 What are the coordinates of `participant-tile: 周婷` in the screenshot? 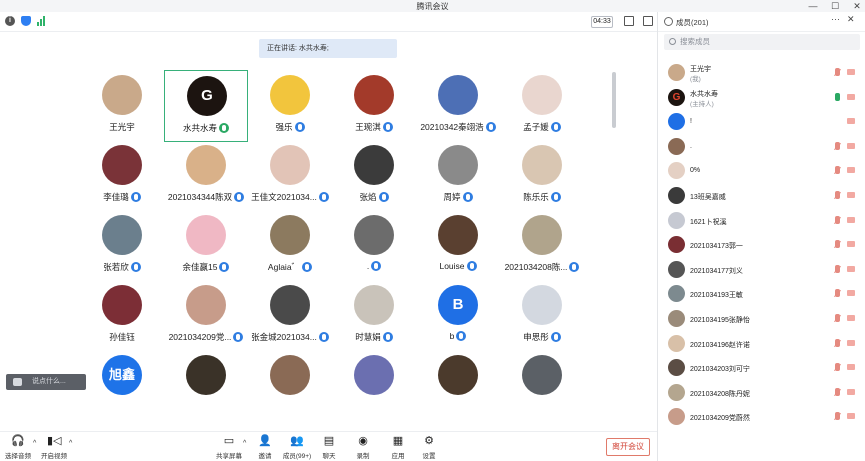 It's located at (458, 176).